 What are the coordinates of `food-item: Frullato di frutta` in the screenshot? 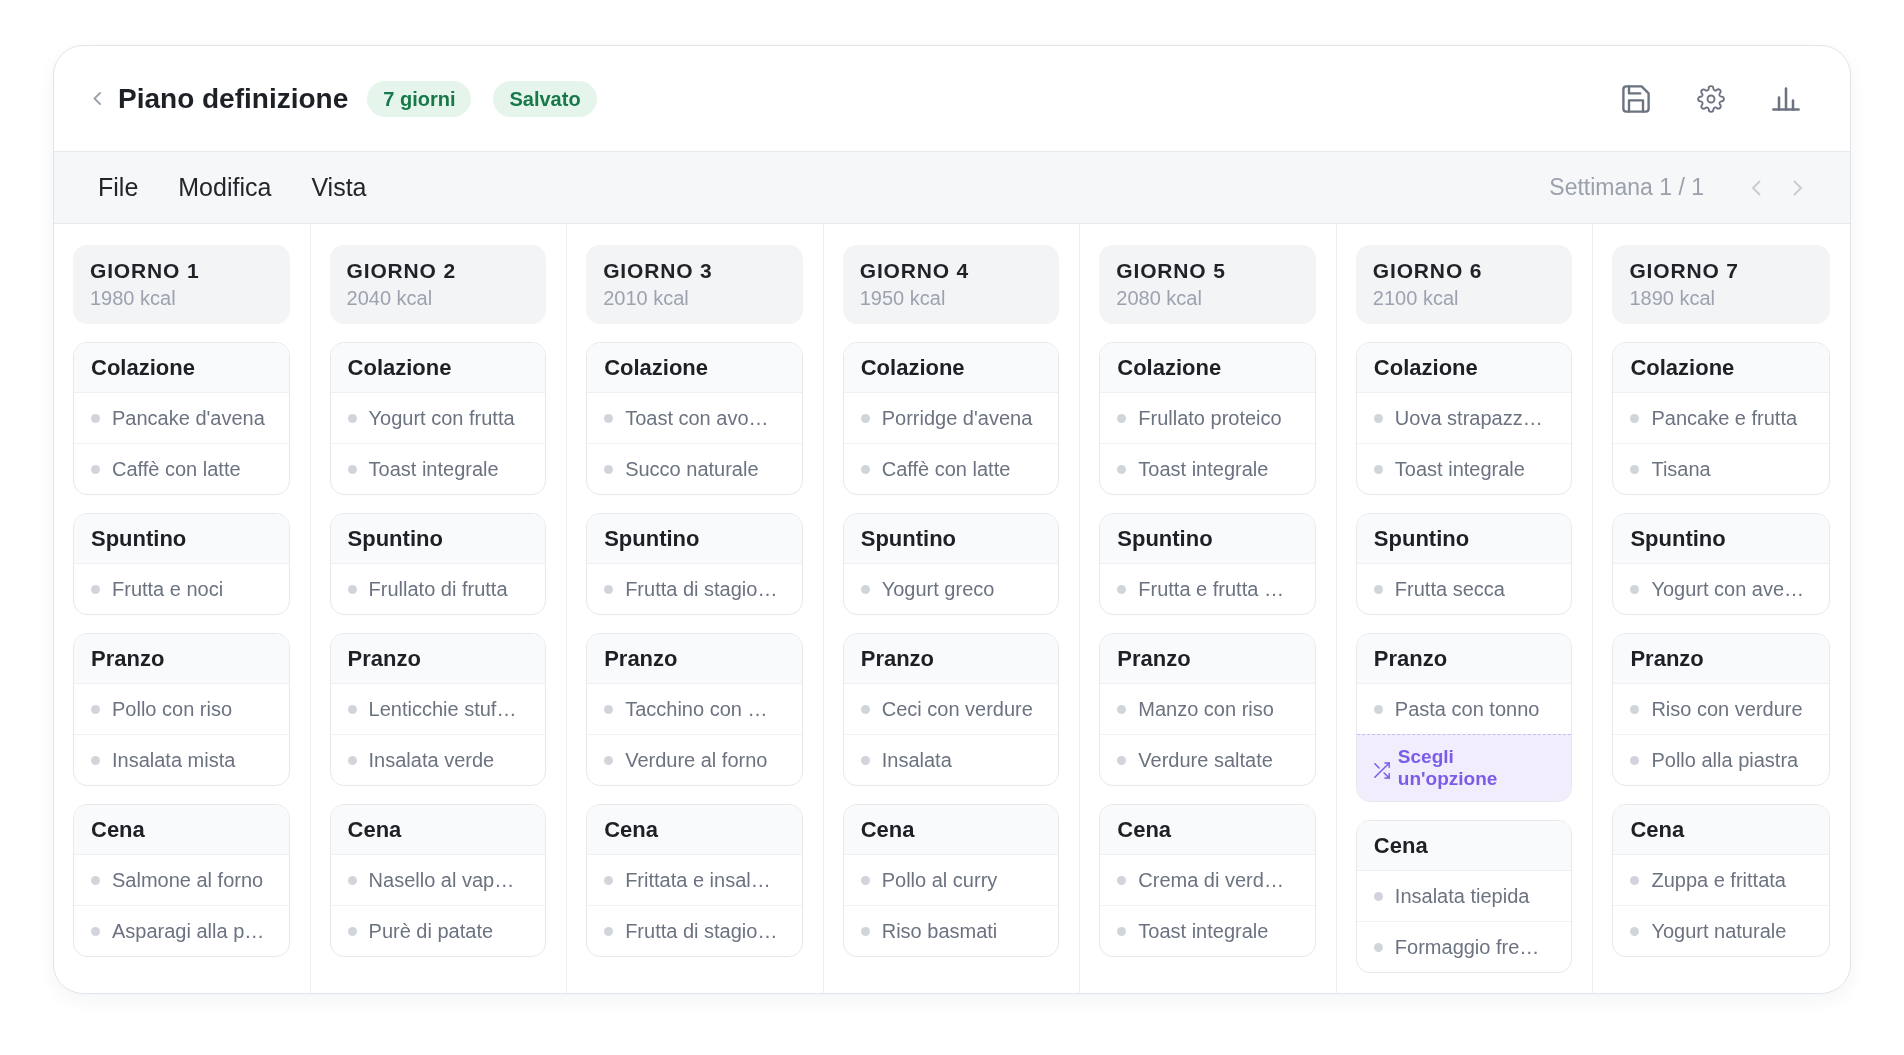 It's located at (438, 589).